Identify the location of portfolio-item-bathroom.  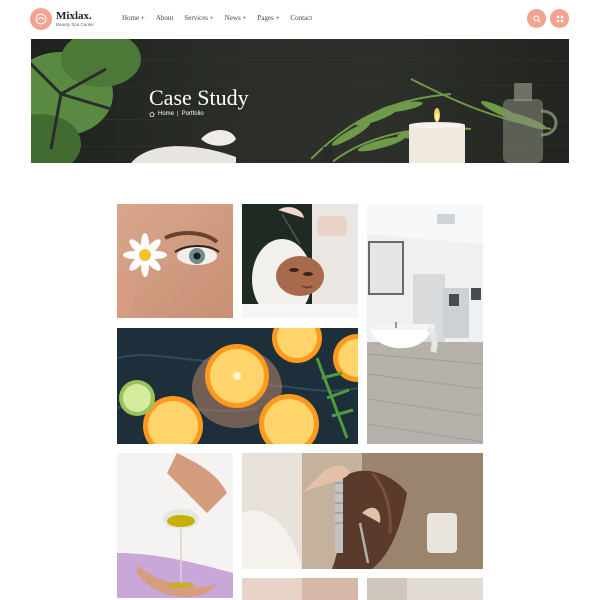
(425, 324).